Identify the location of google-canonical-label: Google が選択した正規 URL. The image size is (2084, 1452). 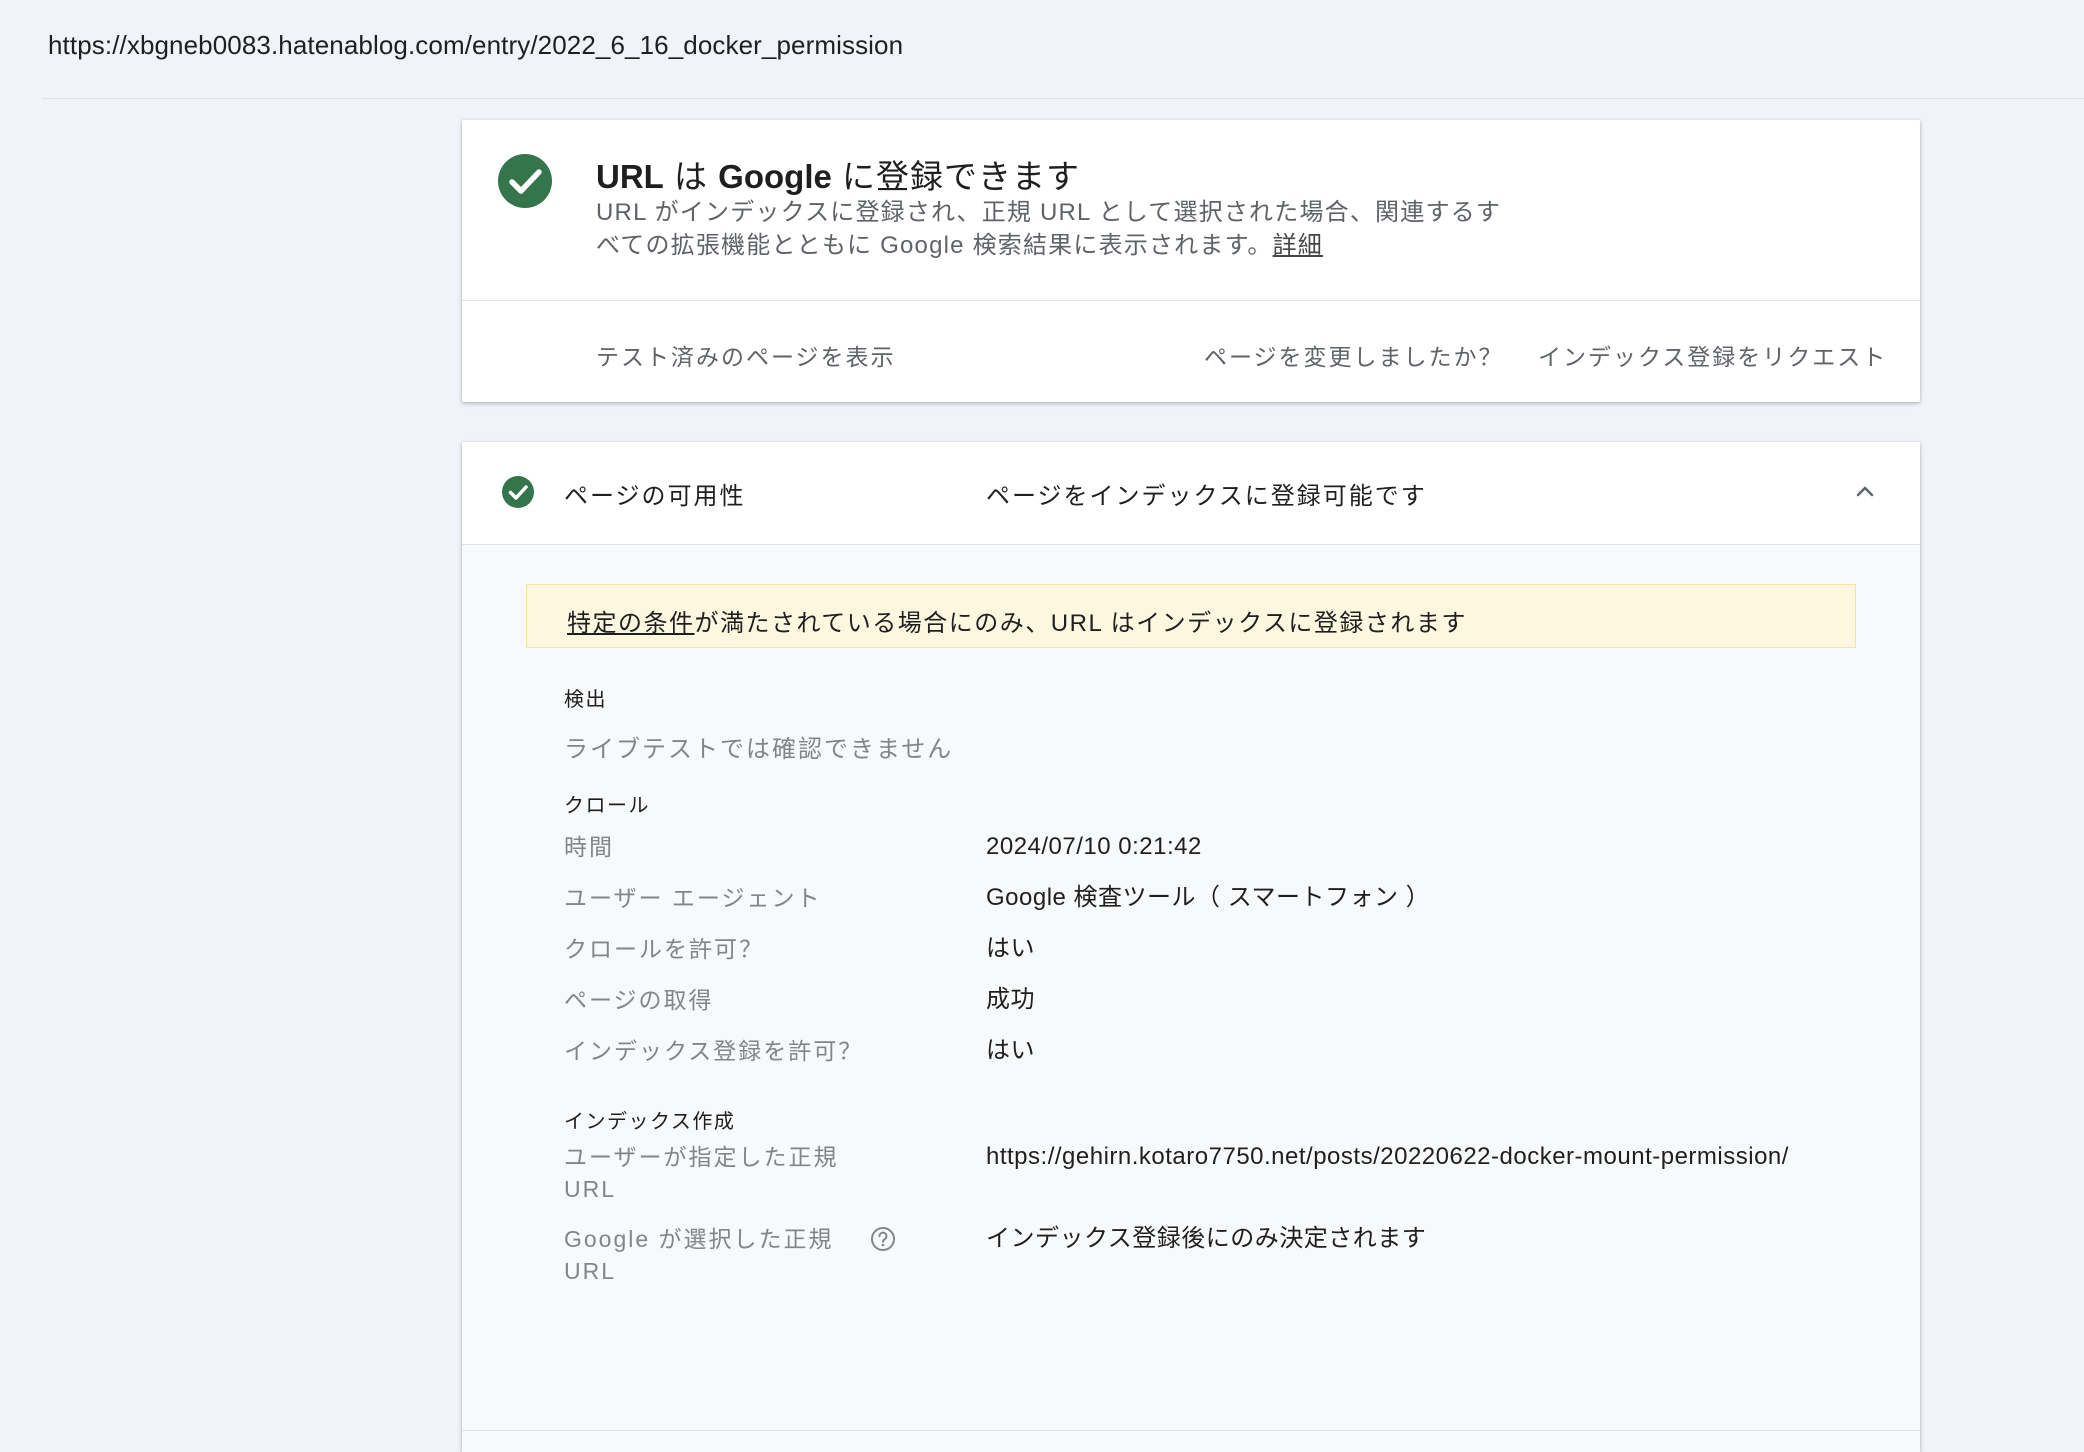
(699, 1255).